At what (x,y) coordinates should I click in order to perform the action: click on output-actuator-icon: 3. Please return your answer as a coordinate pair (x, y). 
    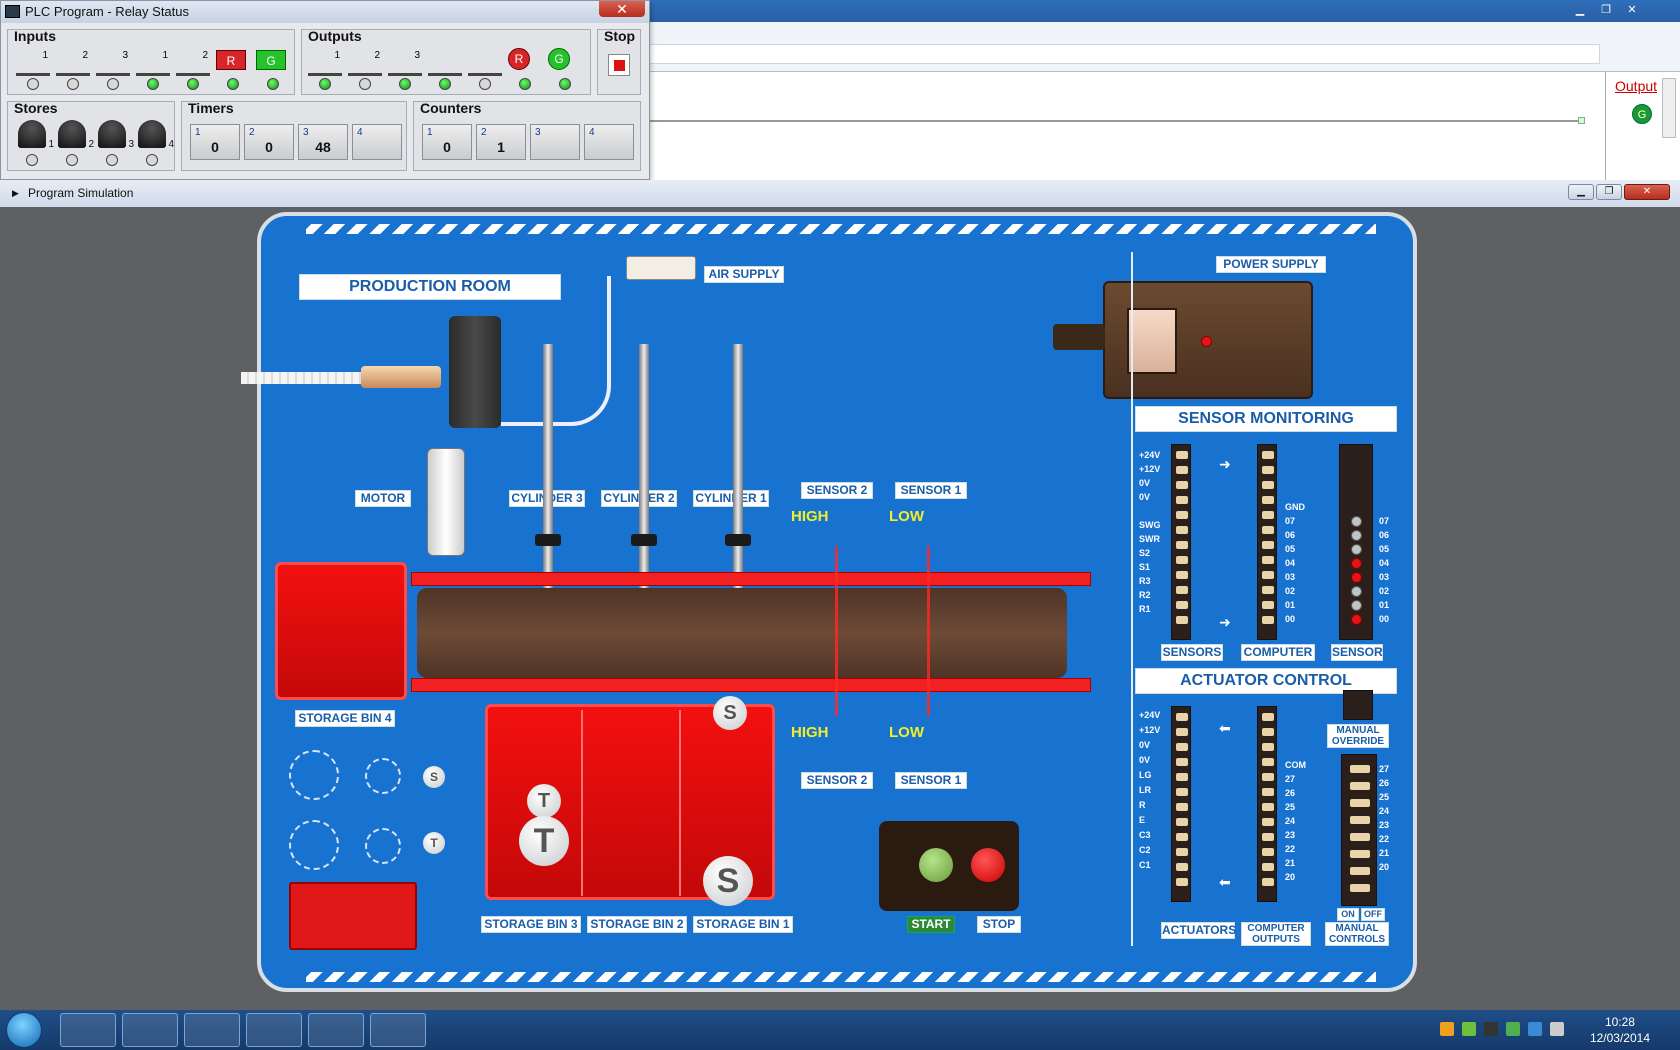
    Looking at the image, I should click on (405, 63).